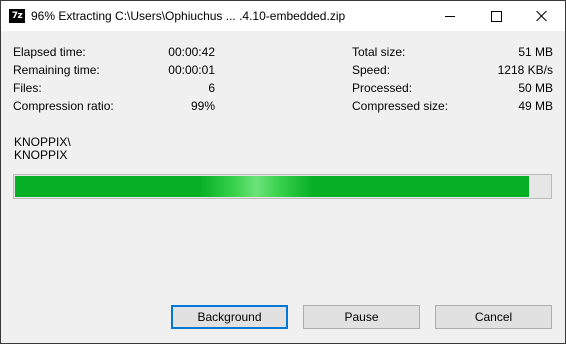  I want to click on 7zip-app-icon: 7z, so click(17, 16).